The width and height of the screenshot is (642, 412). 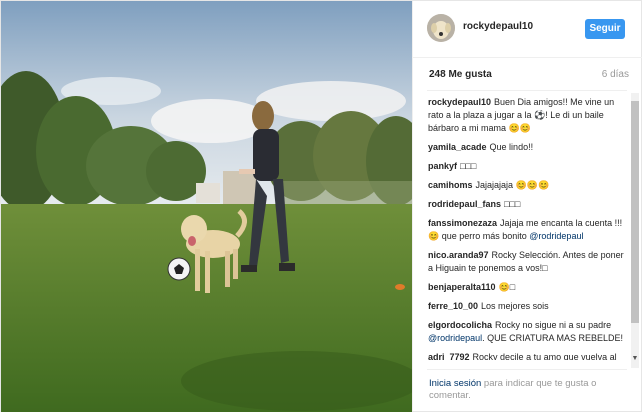 I want to click on avatar, so click(x=441, y=28).